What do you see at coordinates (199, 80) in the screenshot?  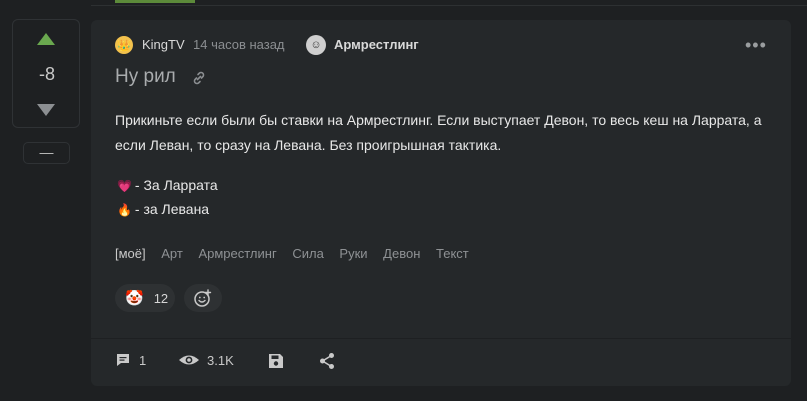 I see `link-icon` at bounding box center [199, 80].